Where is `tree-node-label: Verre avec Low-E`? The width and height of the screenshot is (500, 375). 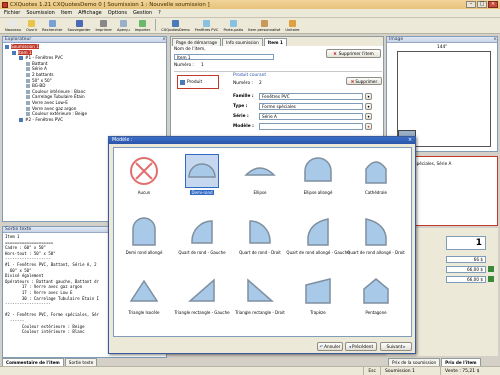 tree-node-label: Verre avec Low-E is located at coordinates (50, 102).